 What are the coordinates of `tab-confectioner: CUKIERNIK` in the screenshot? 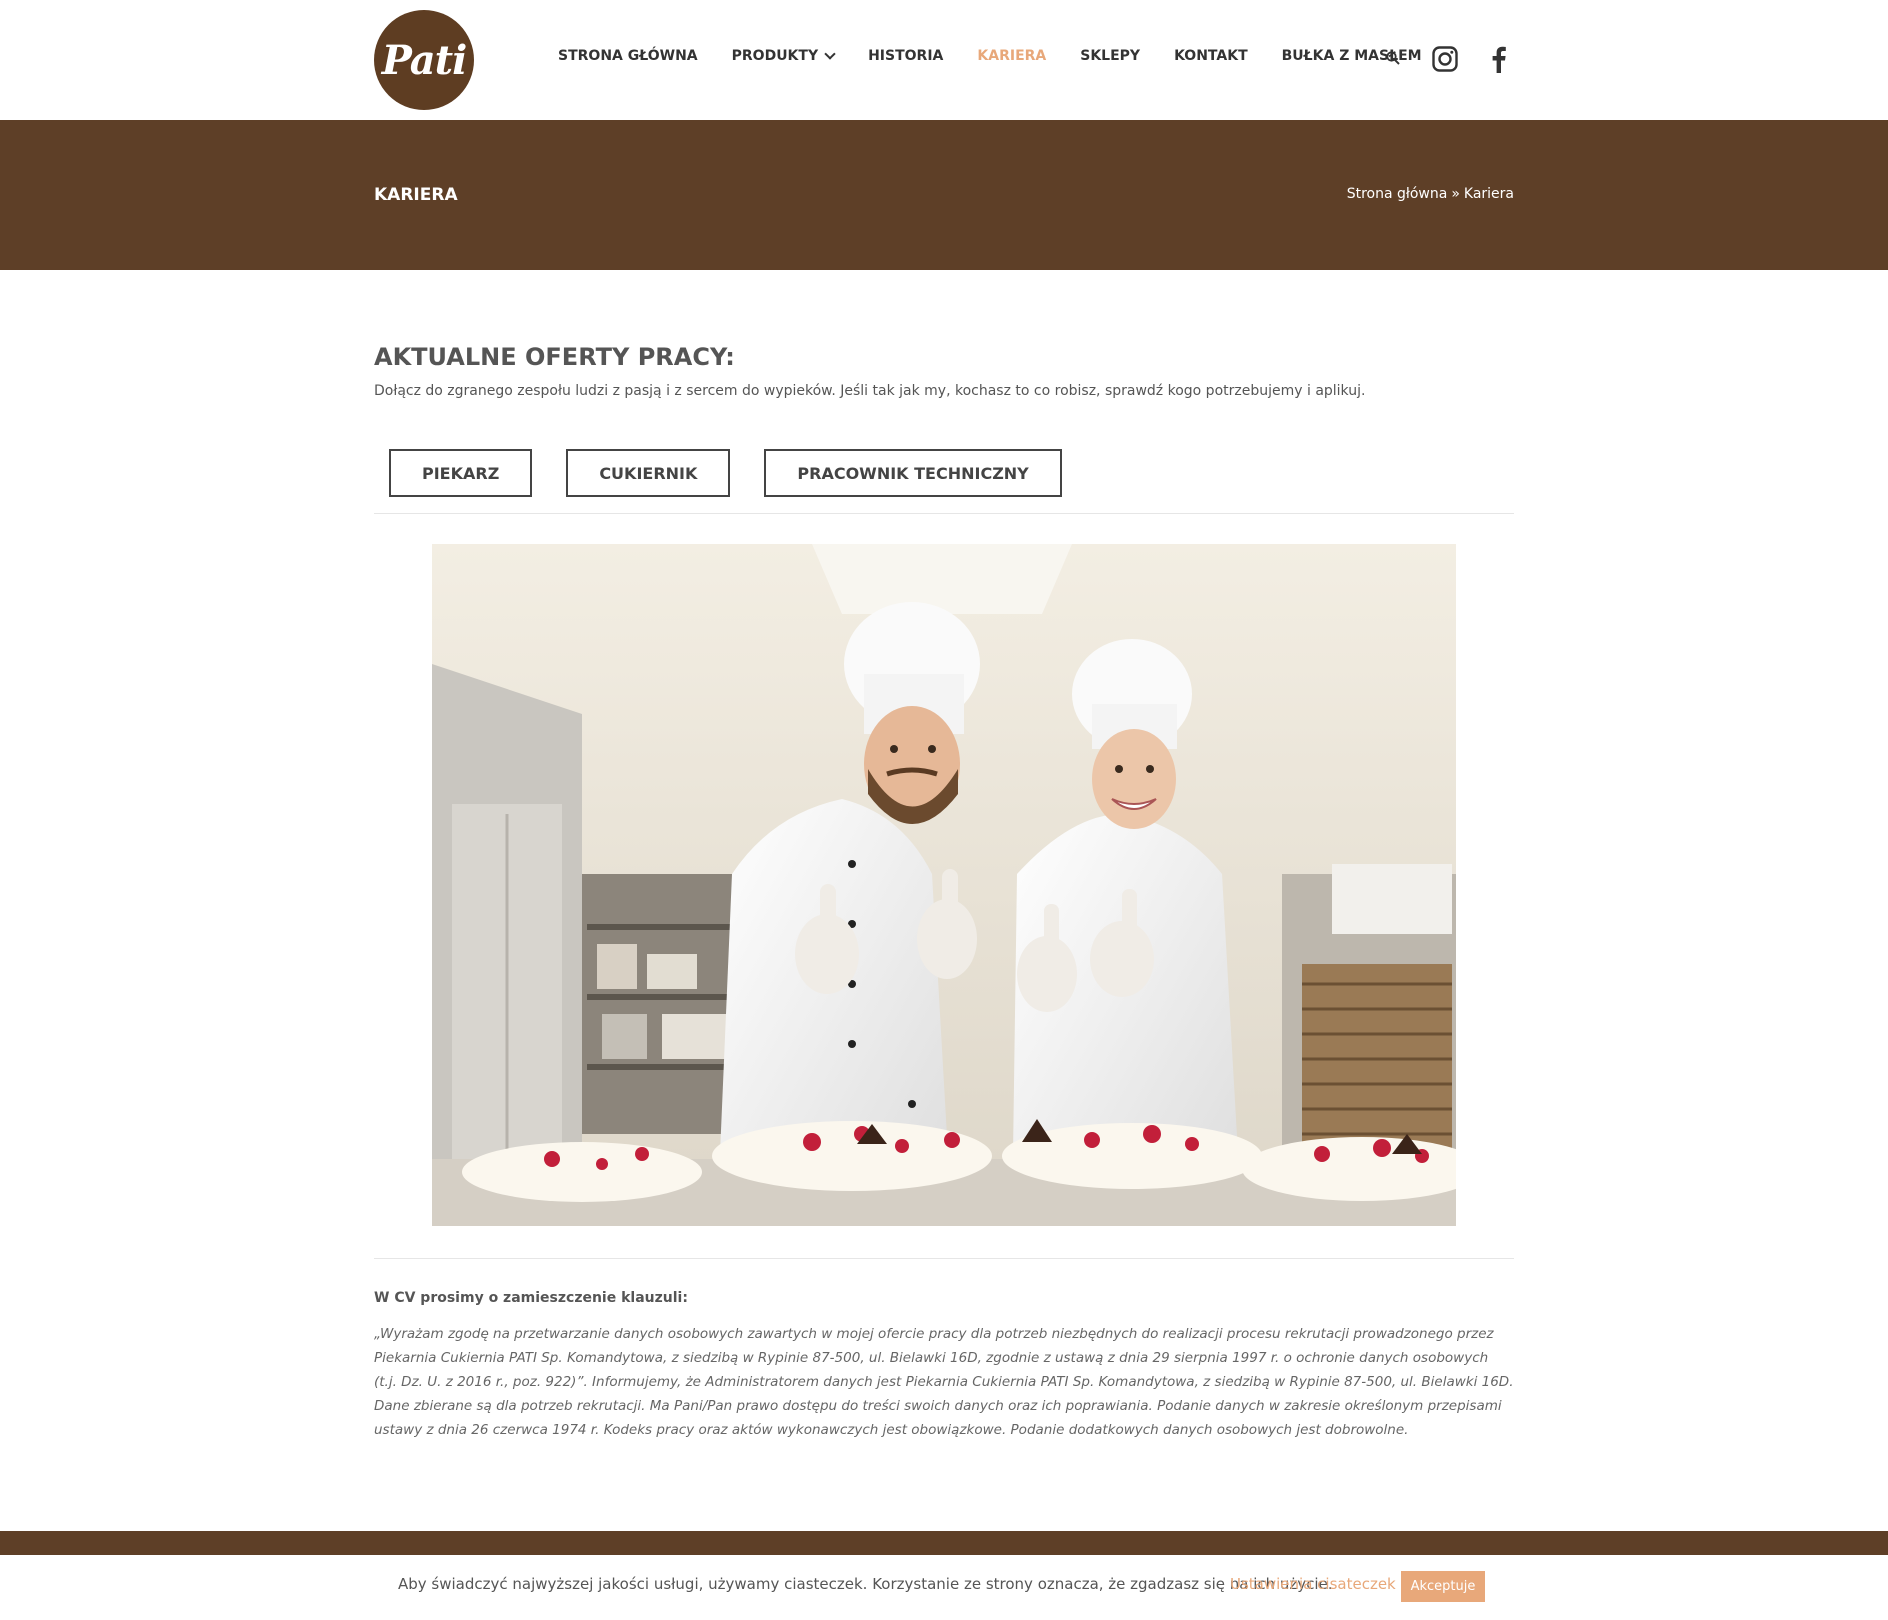 It's located at (648, 473).